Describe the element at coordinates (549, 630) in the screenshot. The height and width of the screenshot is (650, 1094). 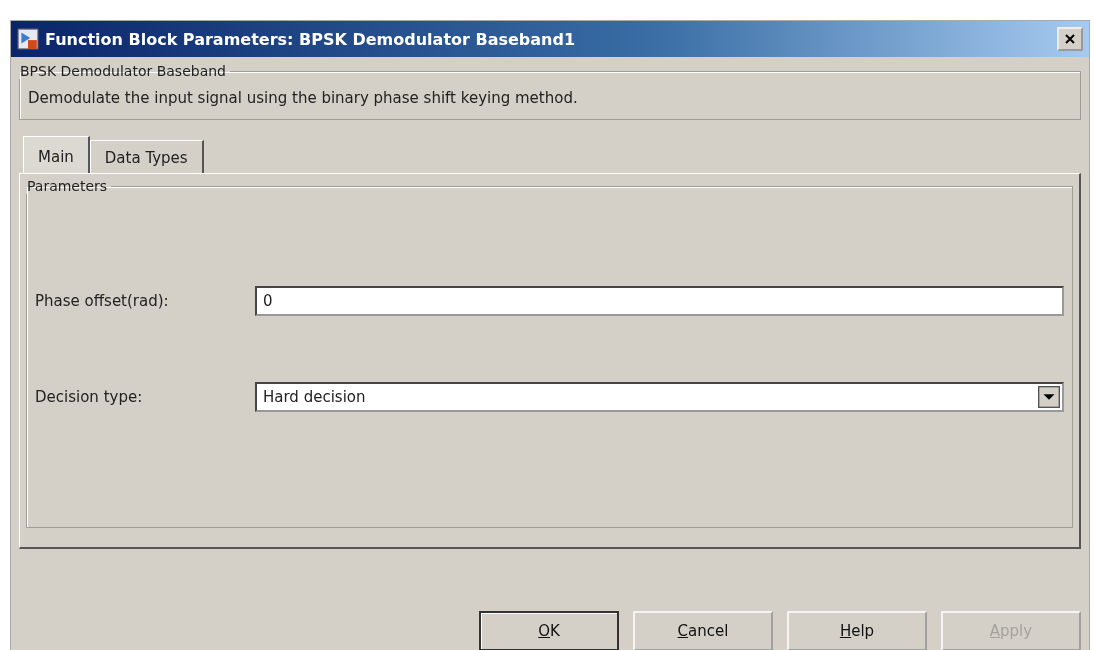
I see `dialog-button: OK` at that location.